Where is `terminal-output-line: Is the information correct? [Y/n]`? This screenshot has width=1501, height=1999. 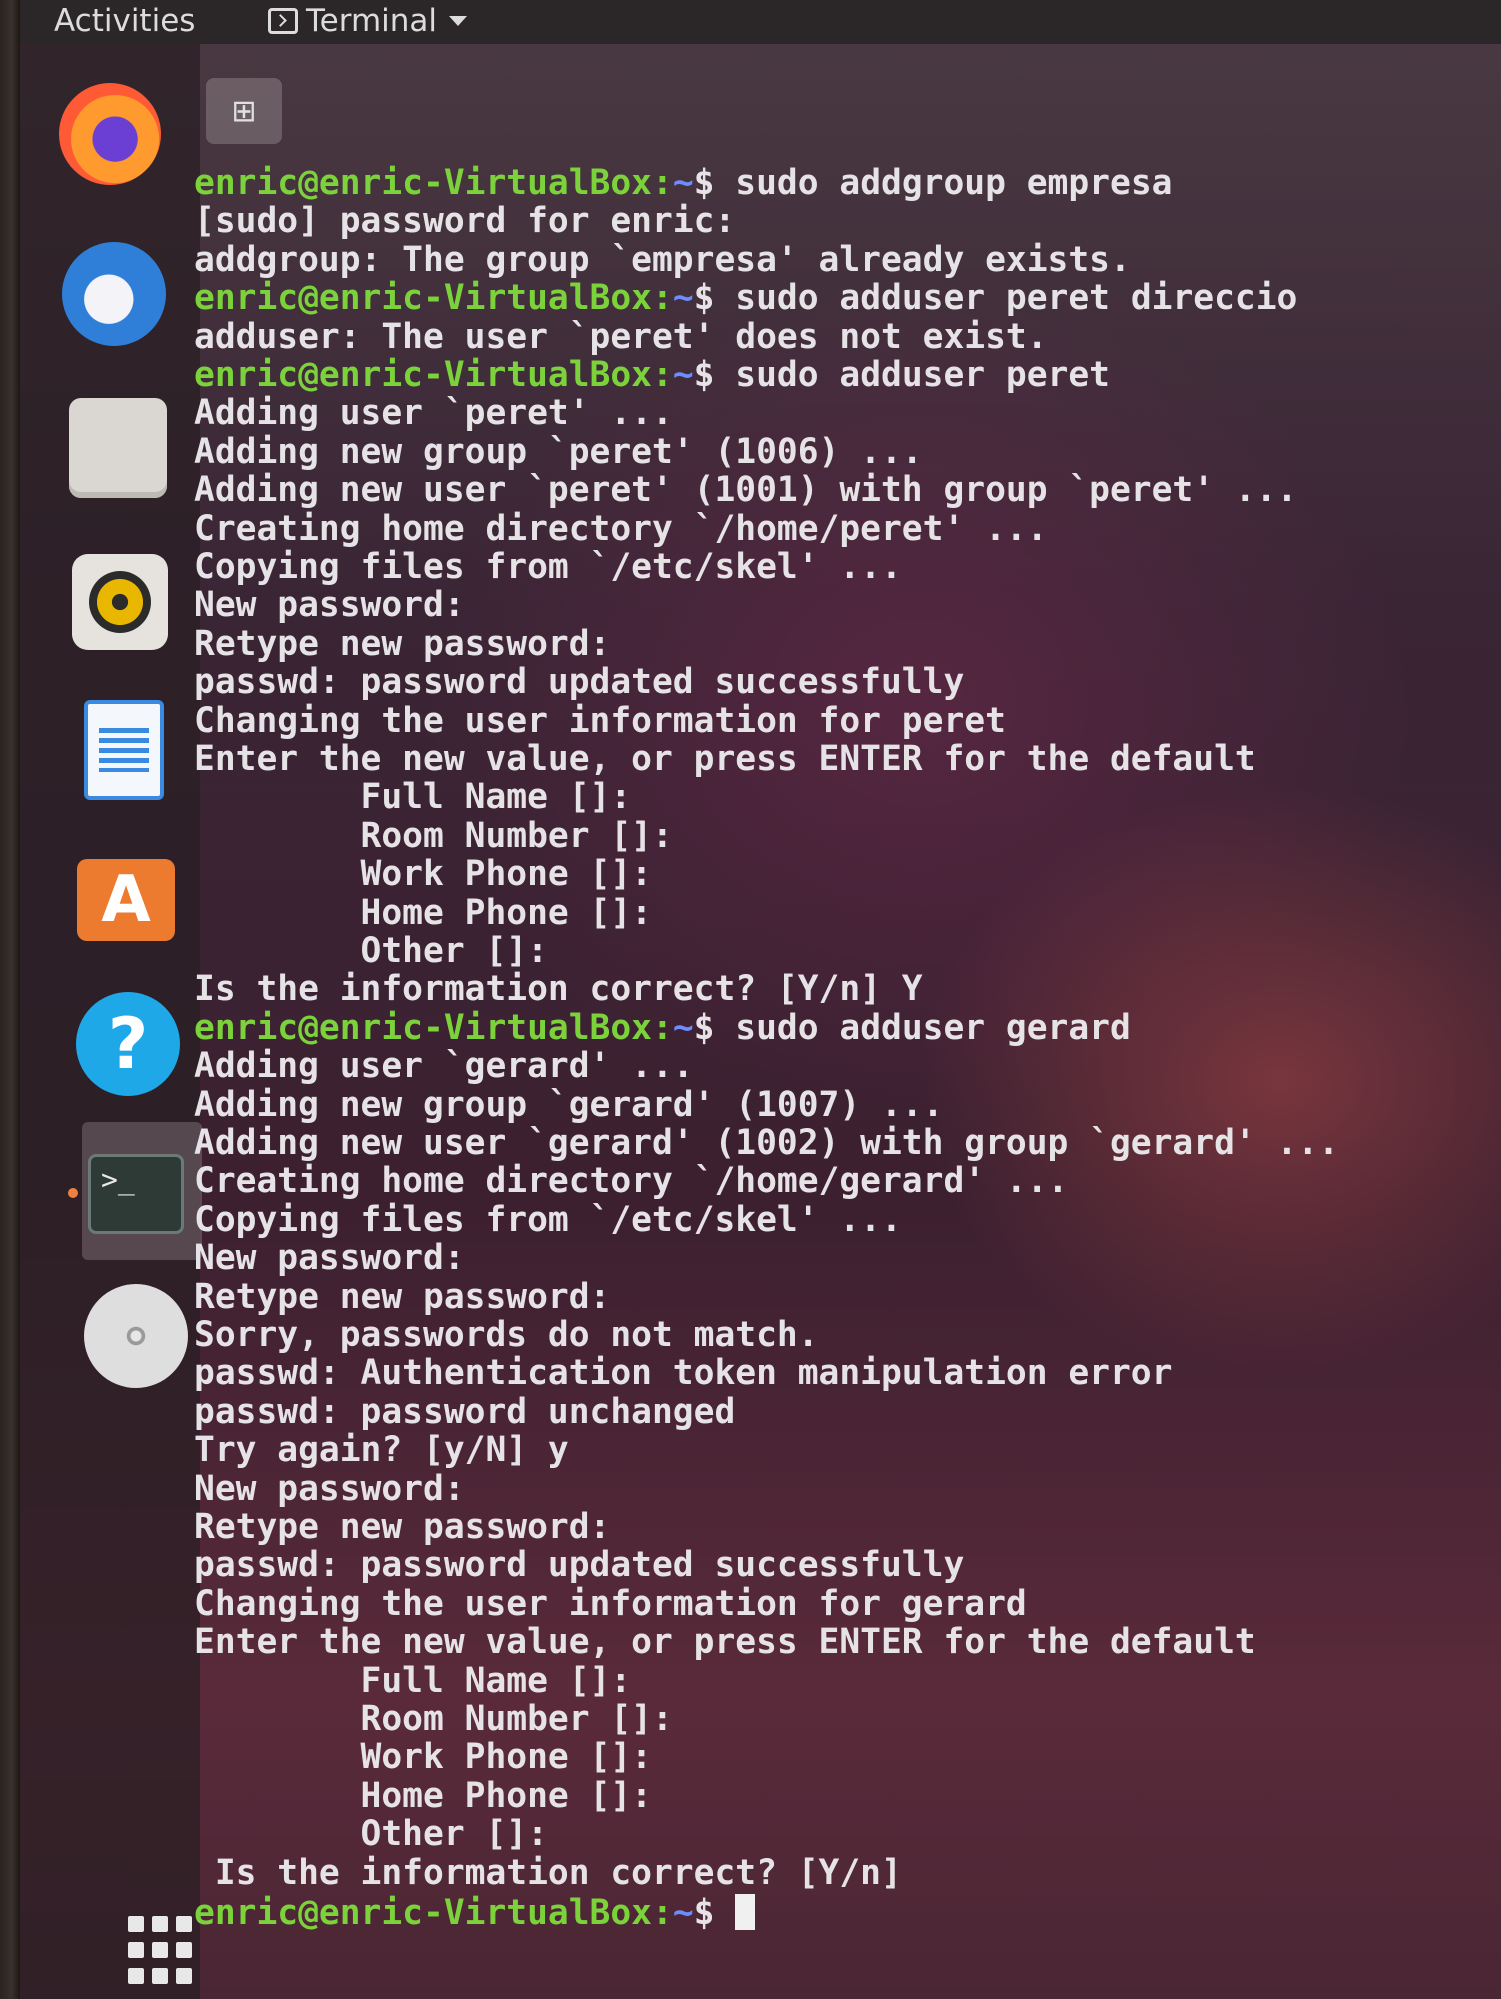
terminal-output-line: Is the information correct? [Y/n] is located at coordinates (548, 1873).